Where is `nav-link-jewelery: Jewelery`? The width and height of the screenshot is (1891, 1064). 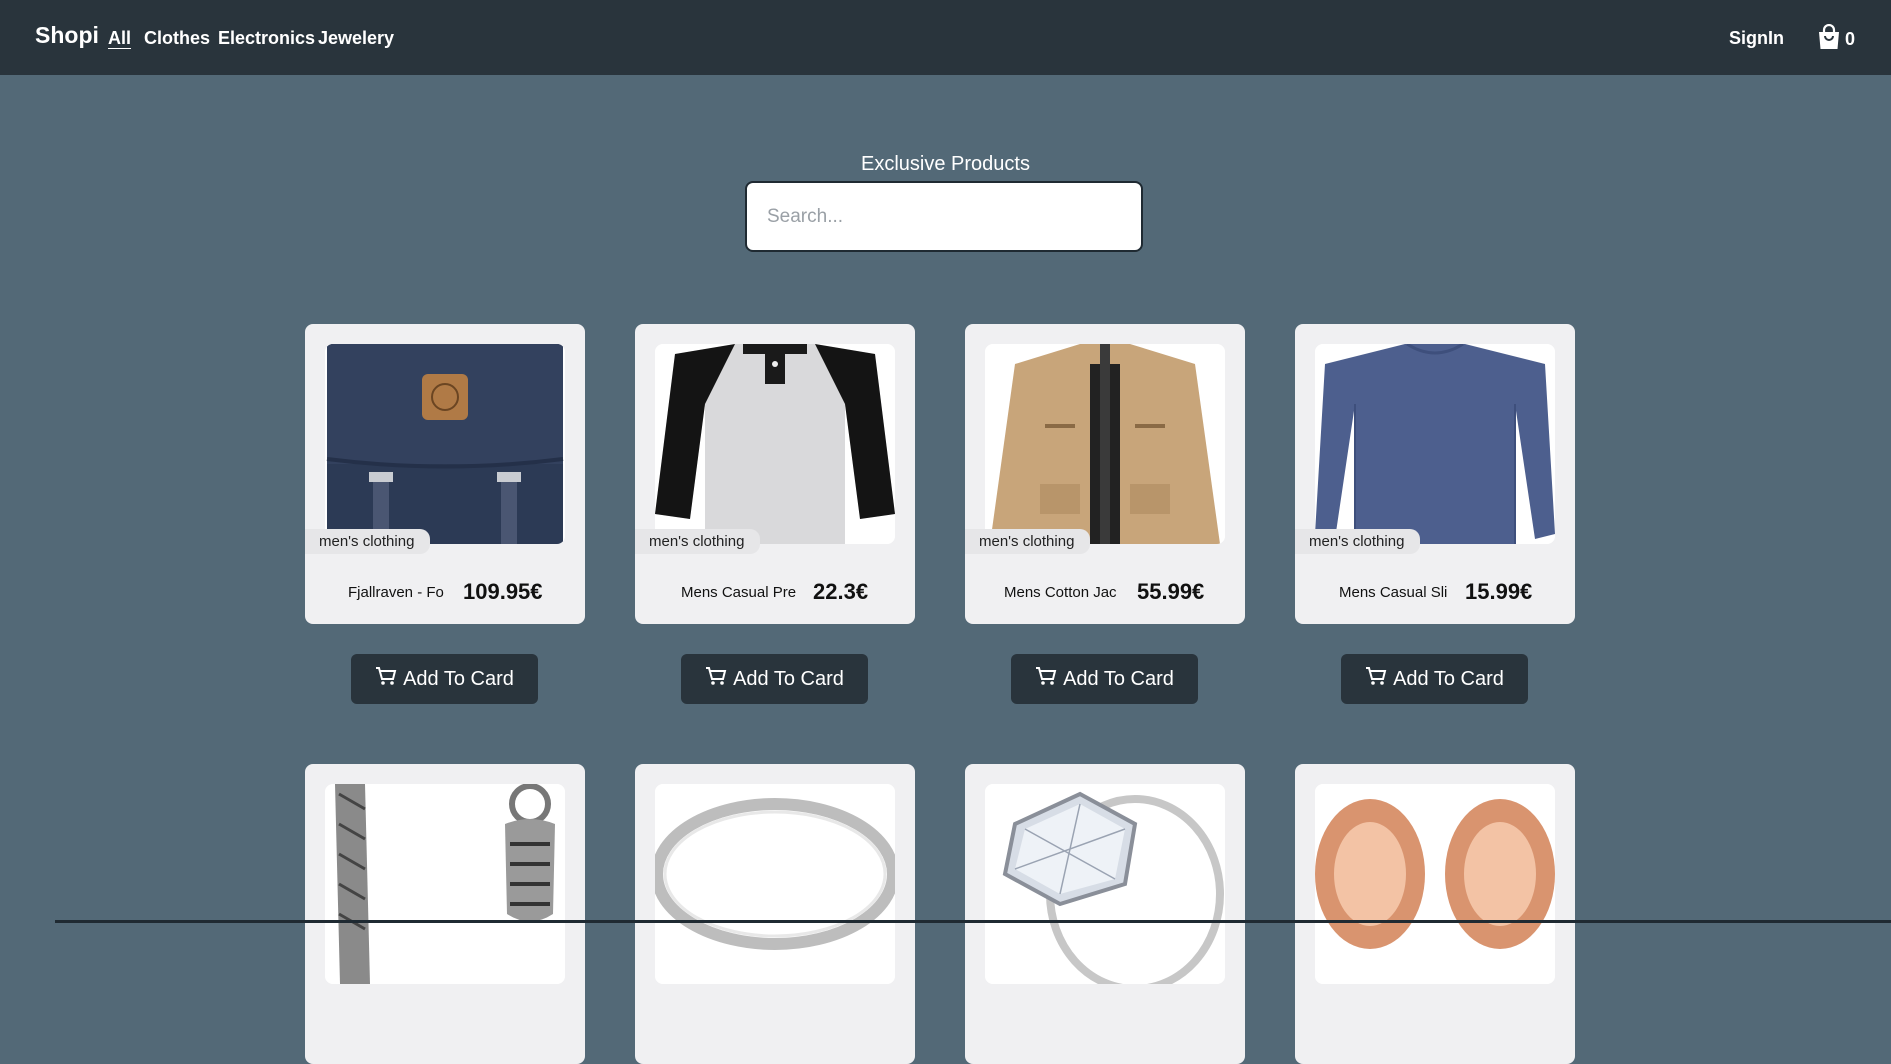 nav-link-jewelery: Jewelery is located at coordinates (356, 38).